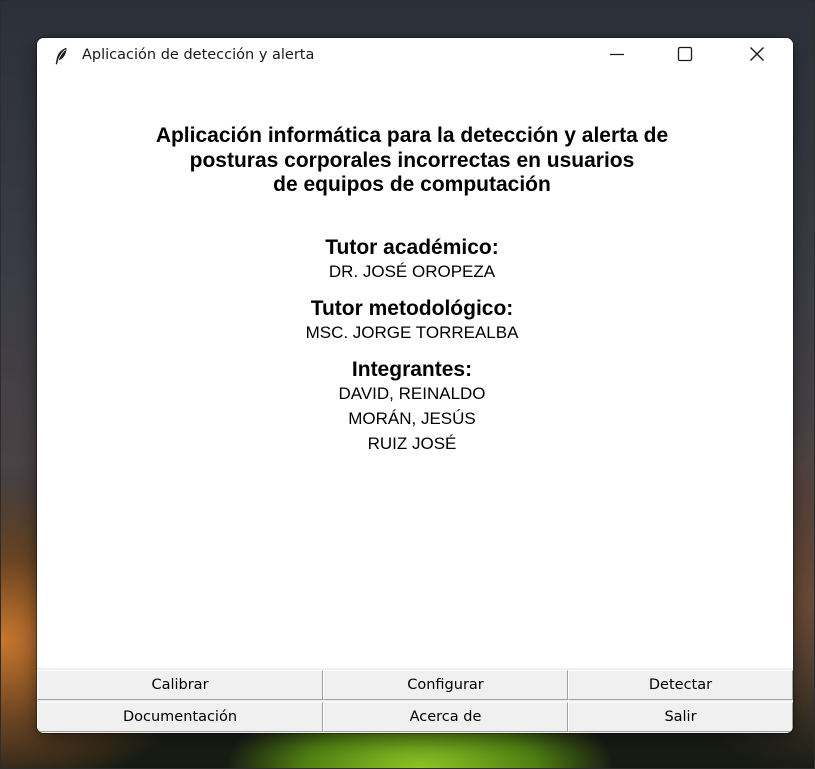 The width and height of the screenshot is (815, 769). Describe the element at coordinates (180, 717) in the screenshot. I see `documentation-button: Documentación` at that location.